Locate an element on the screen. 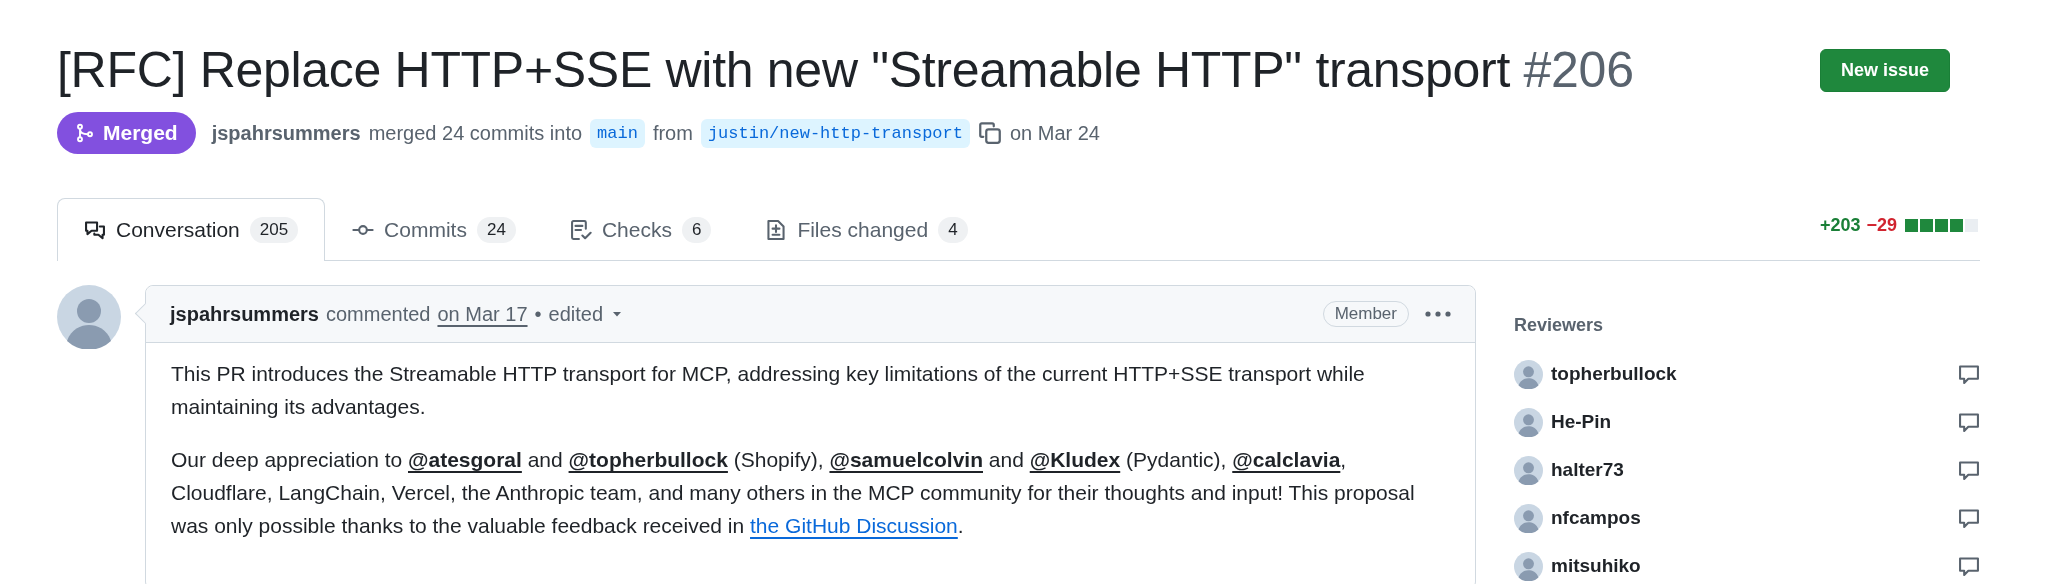 The image size is (2048, 584). comment-date-link: on Mar 17 is located at coordinates (482, 314).